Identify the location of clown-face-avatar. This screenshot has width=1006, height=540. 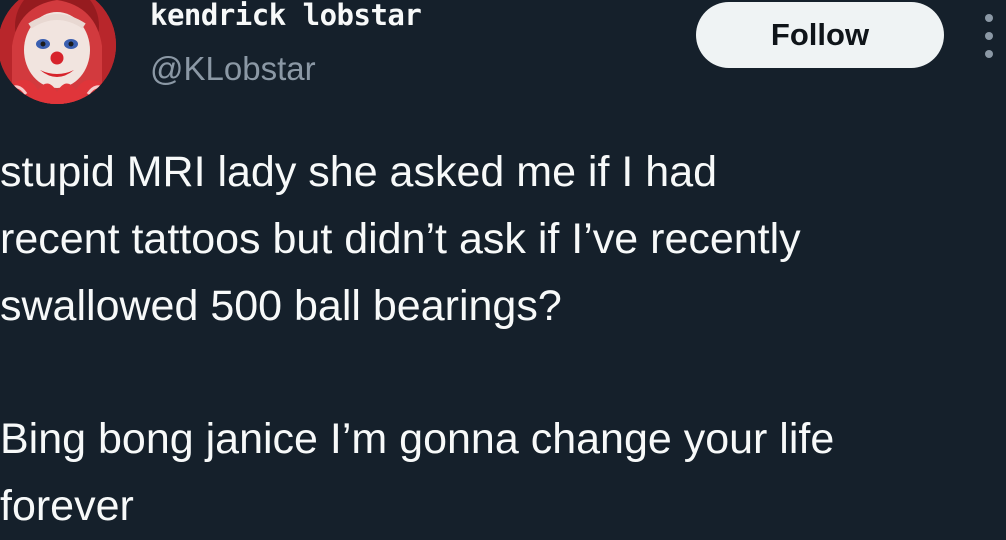
(58, 52).